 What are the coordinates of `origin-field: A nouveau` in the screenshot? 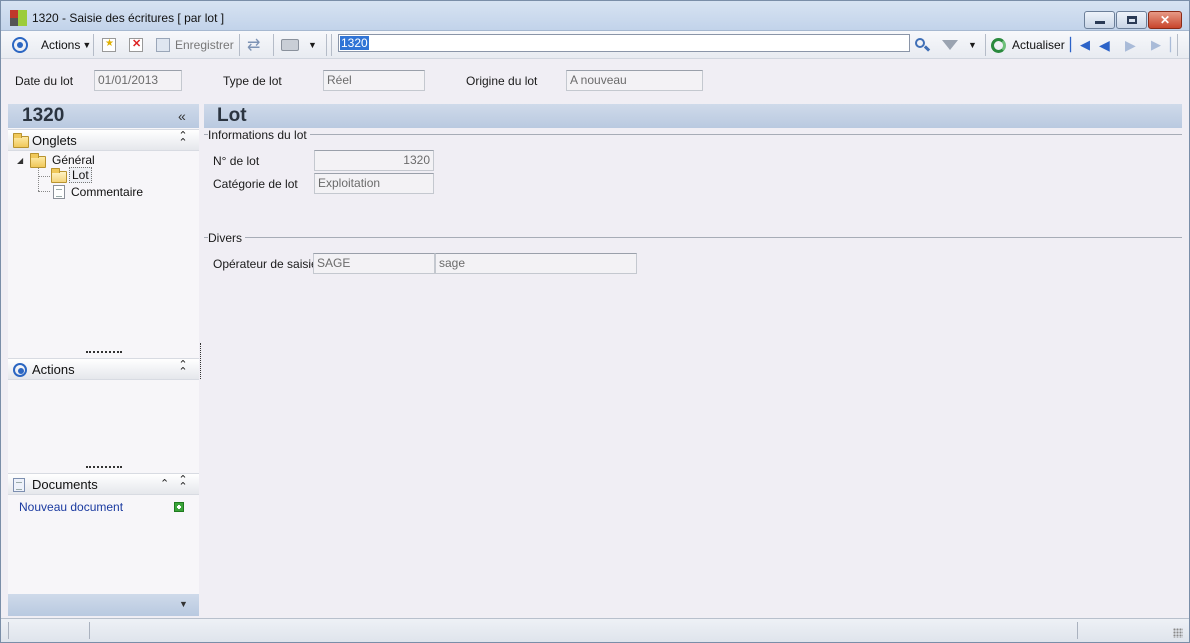 It's located at (634, 80).